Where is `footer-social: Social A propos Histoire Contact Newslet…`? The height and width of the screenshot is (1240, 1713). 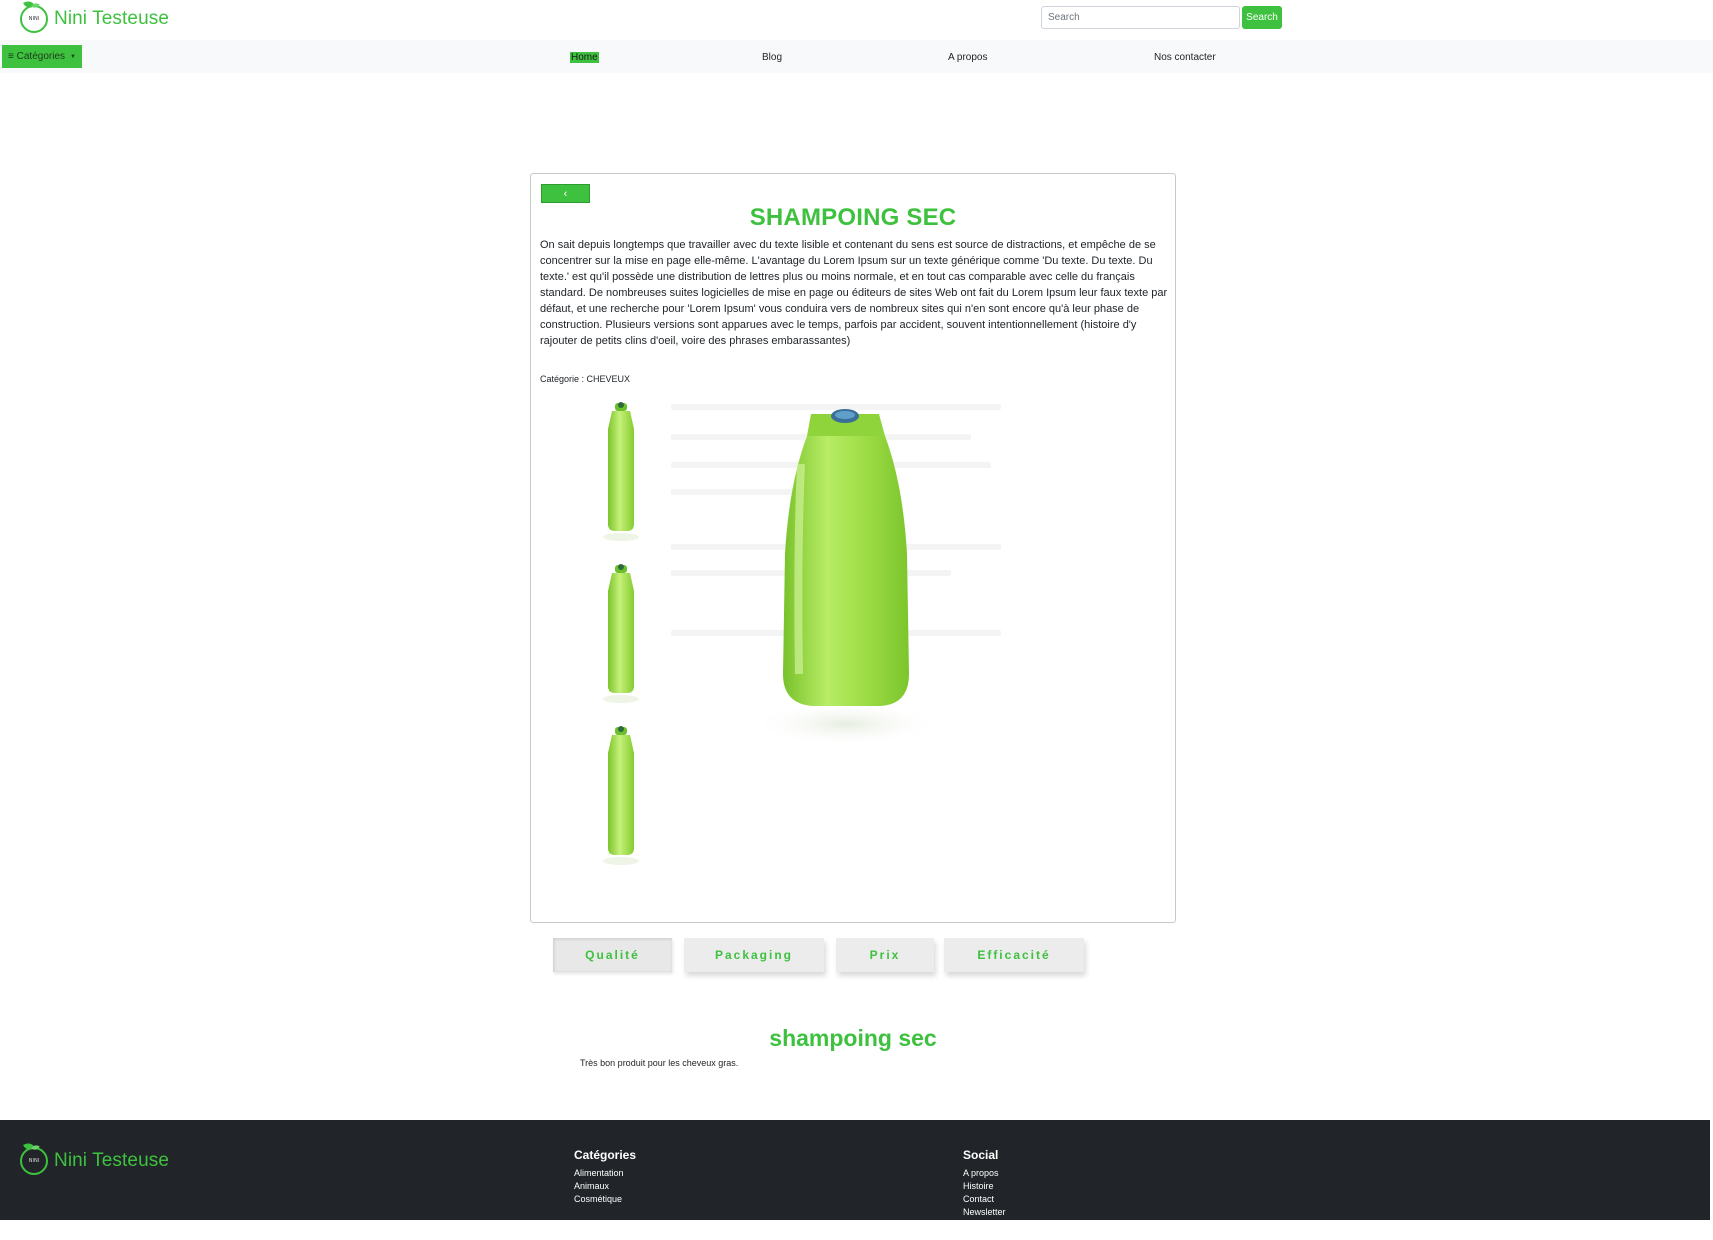
footer-social: Social A propos Histoire Contact Newslet… is located at coordinates (984, 1183).